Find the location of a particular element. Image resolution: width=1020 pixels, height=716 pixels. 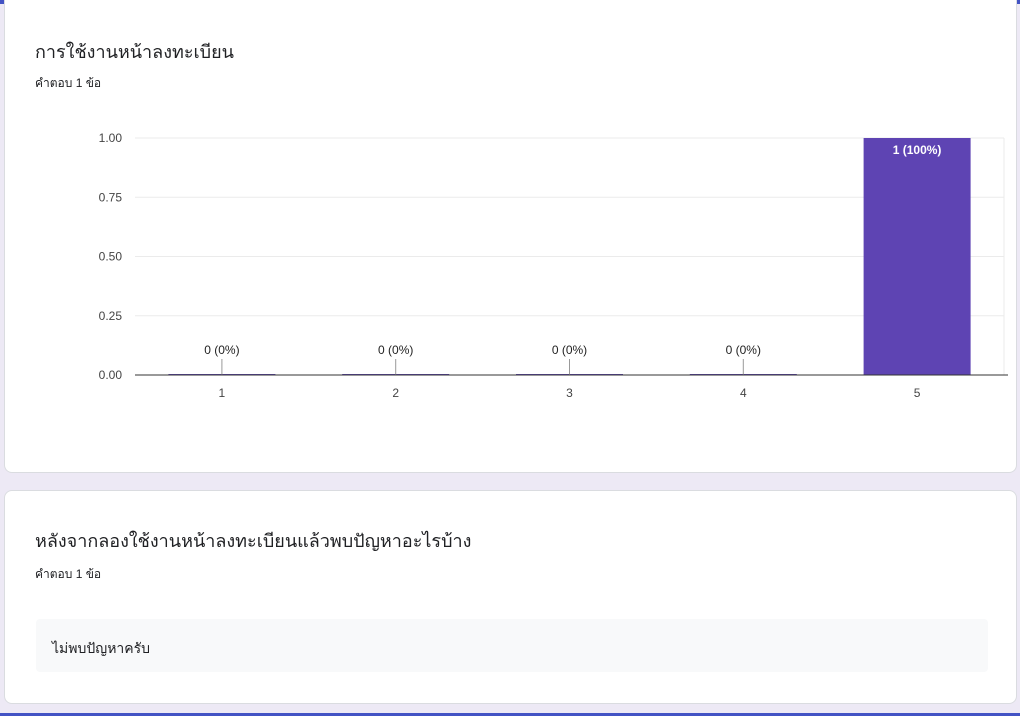

y-tick-label: 0.00 is located at coordinates (111, 375).